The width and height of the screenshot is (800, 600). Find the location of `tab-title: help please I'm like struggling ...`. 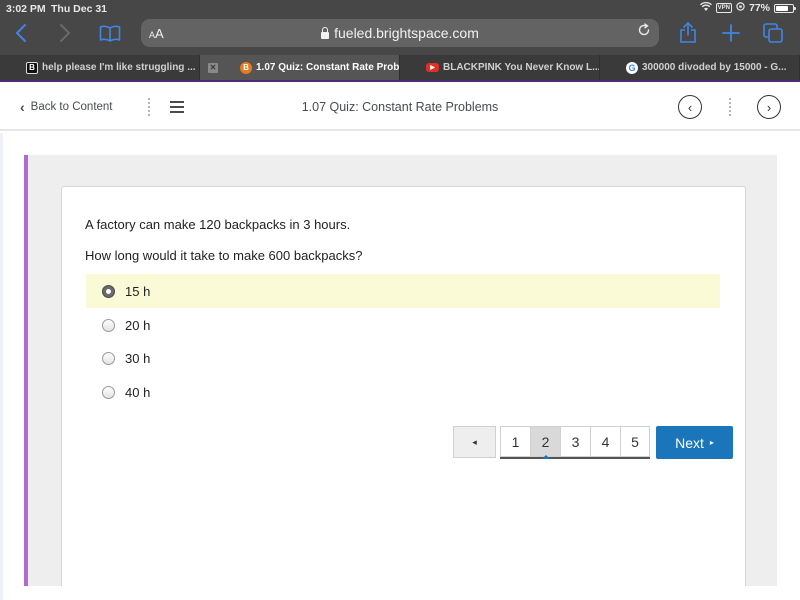

tab-title: help please I'm like struggling ... is located at coordinates (119, 67).